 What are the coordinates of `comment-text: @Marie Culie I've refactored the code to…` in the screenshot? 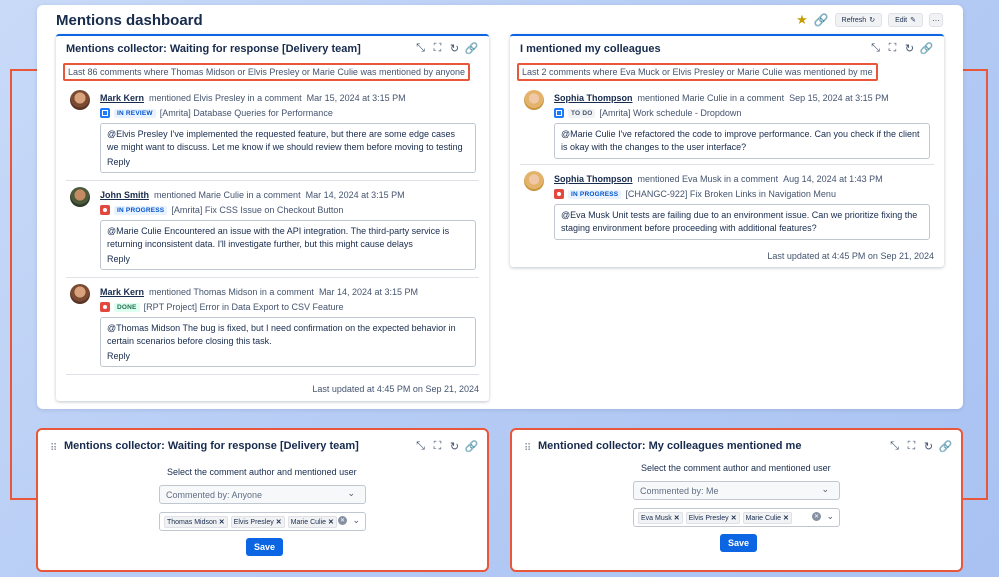 It's located at (740, 140).